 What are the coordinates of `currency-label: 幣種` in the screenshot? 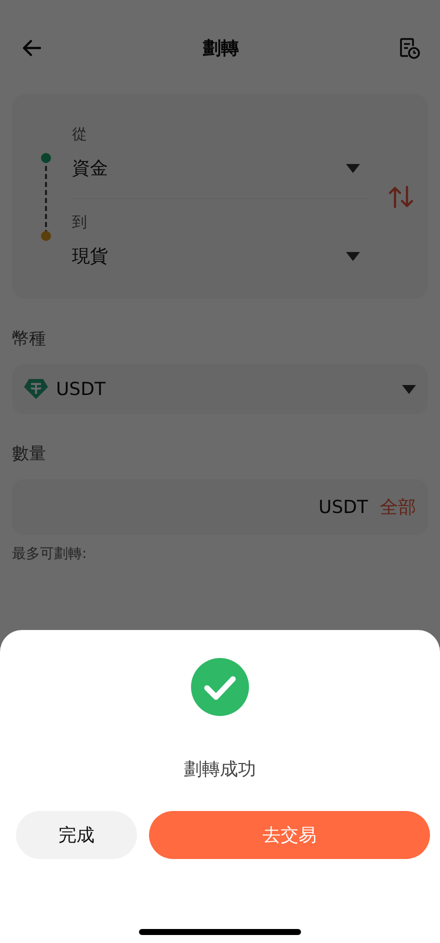 It's located at (29, 339).